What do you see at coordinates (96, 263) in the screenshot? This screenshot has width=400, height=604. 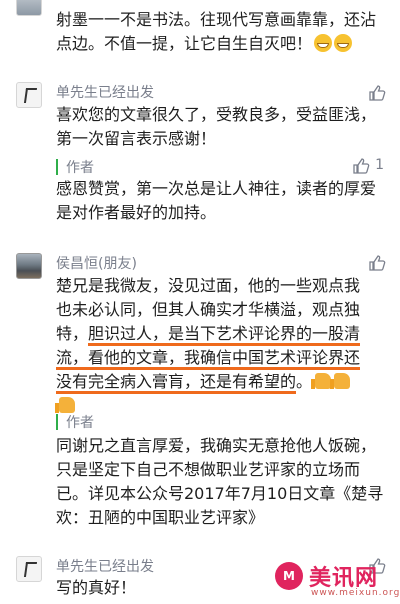 I see `commenter-name: 侯昌恒(朋友)` at bounding box center [96, 263].